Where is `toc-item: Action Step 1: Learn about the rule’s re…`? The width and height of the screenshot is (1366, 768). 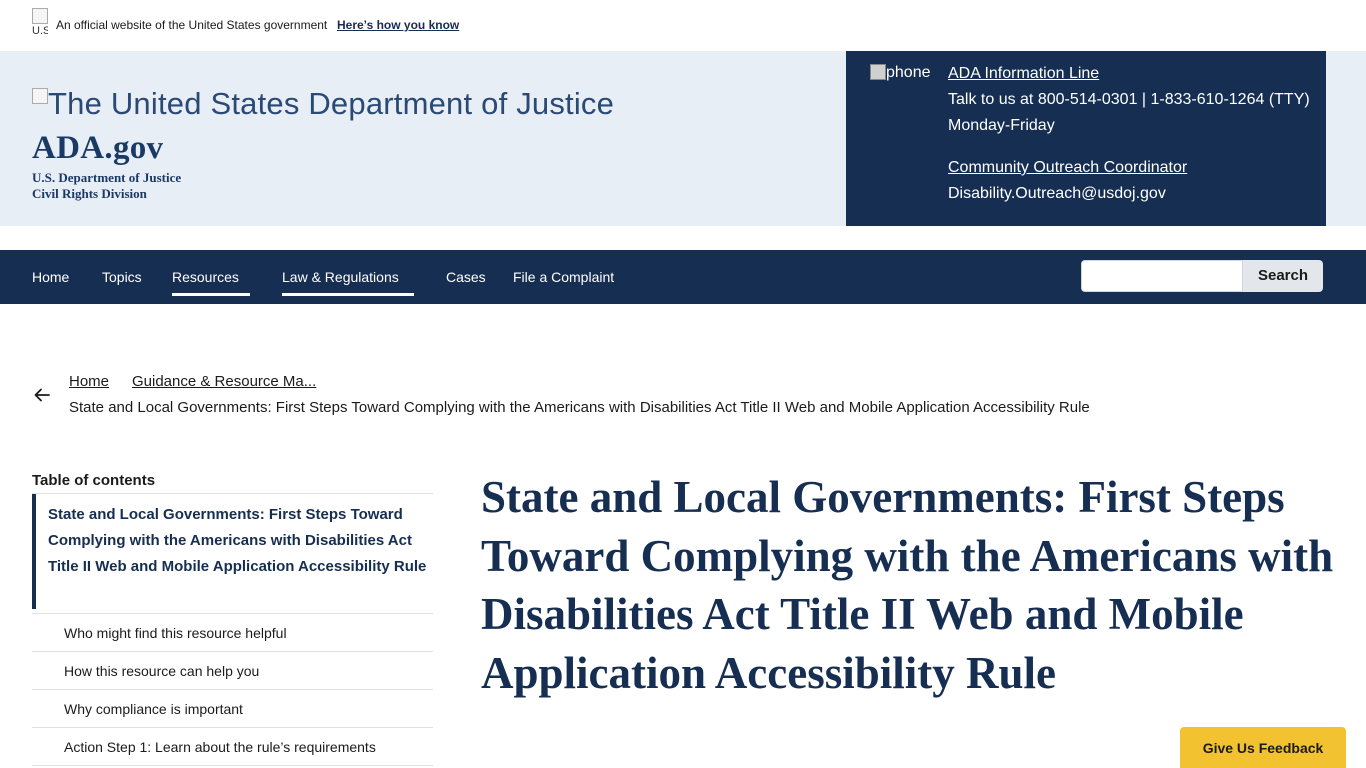
toc-item: Action Step 1: Learn about the rule’s re… is located at coordinates (220, 747).